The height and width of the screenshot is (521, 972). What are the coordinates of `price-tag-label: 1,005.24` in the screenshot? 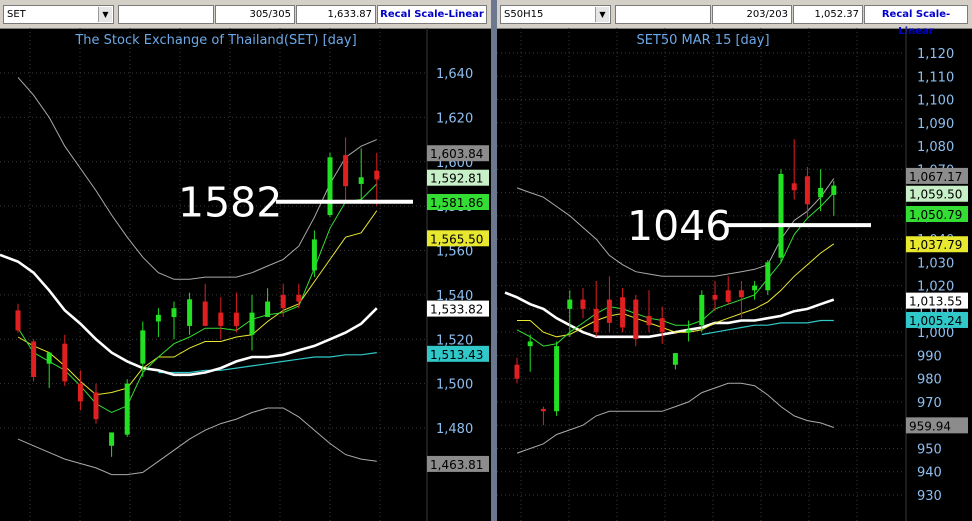 It's located at (935, 321).